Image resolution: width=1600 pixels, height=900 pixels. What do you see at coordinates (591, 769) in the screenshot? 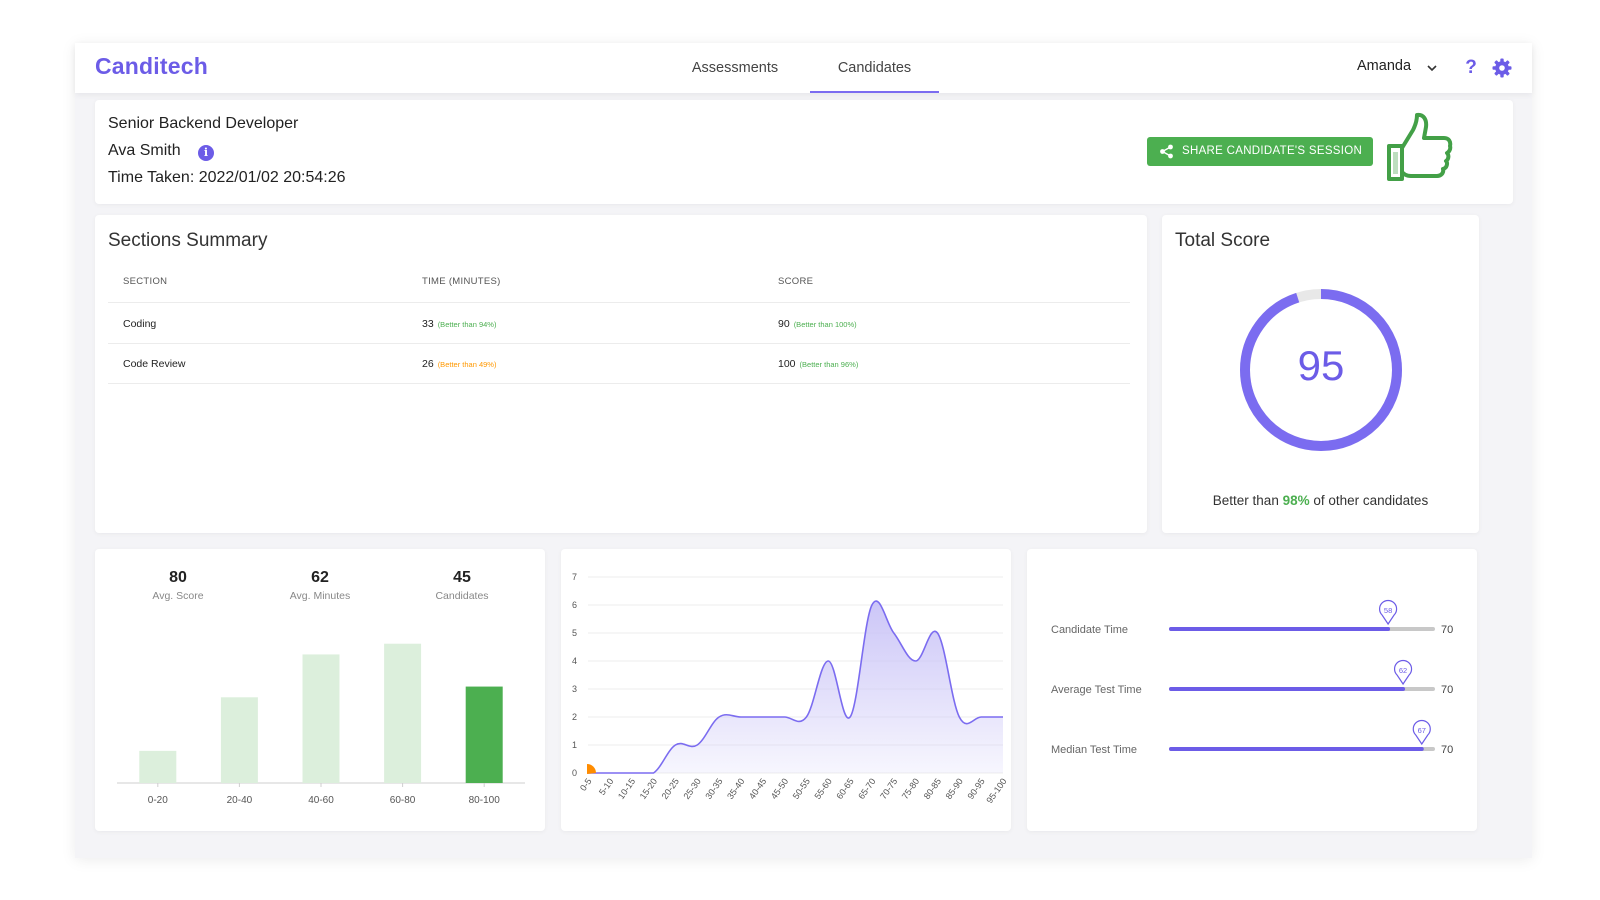
I see `candidate-marker` at bounding box center [591, 769].